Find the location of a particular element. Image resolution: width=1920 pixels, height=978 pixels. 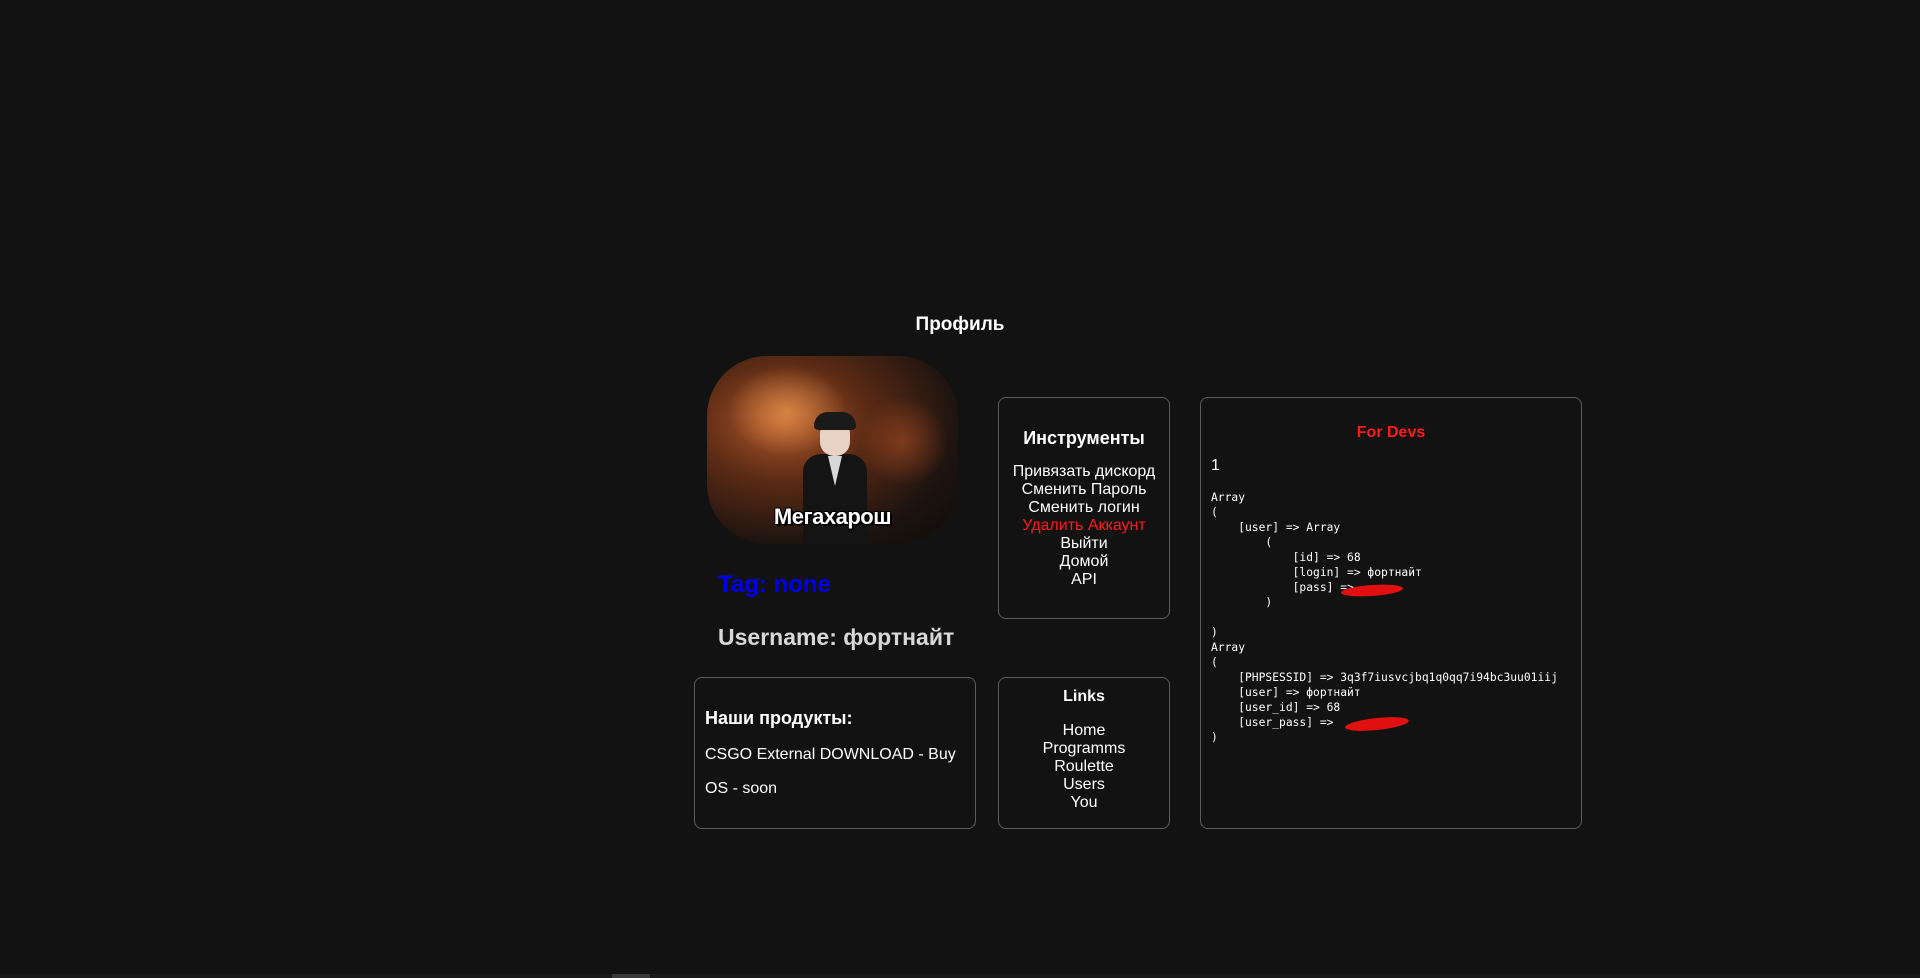

link-home: Home is located at coordinates (1084, 731).